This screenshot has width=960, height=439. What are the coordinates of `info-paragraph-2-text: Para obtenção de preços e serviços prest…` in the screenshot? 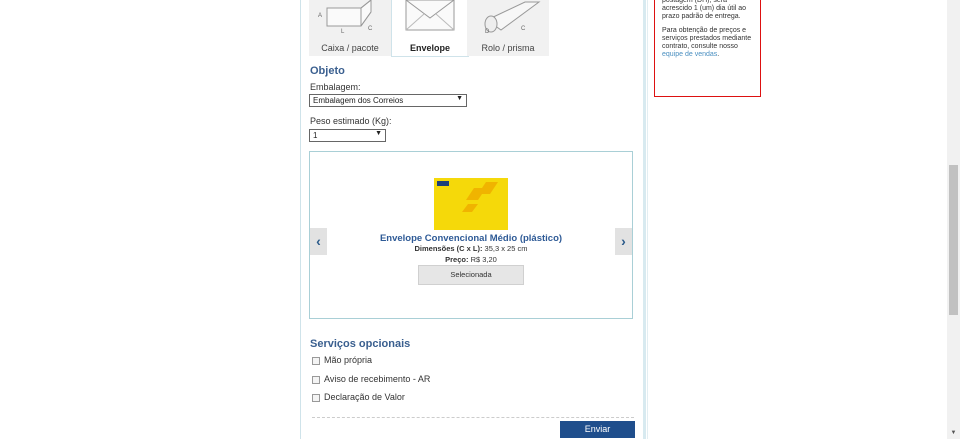 It's located at (707, 38).